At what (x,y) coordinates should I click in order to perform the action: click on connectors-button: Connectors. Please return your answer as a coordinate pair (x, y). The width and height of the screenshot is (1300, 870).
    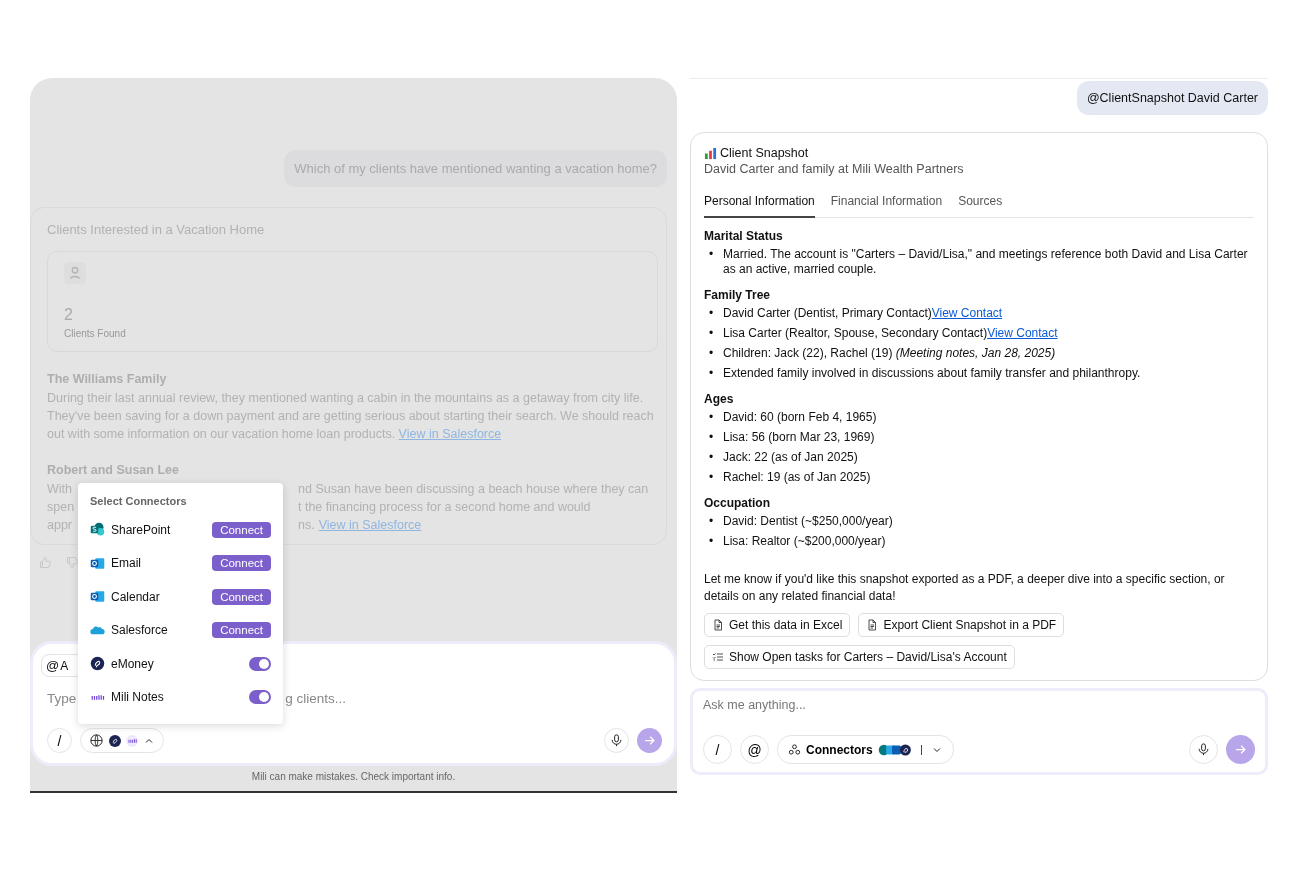
    Looking at the image, I should click on (865, 749).